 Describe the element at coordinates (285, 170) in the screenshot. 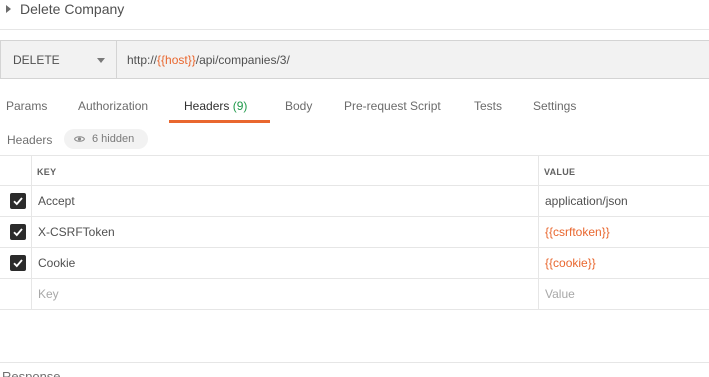

I see `key-column-header: KEY` at that location.